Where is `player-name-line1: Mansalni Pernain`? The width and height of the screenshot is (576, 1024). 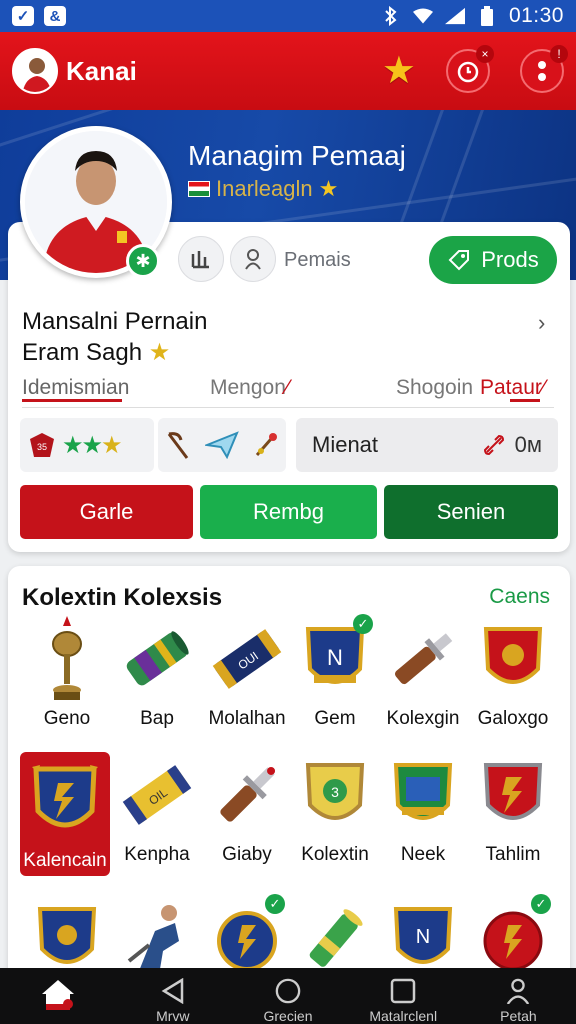 player-name-line1: Mansalni Pernain is located at coordinates (115, 321).